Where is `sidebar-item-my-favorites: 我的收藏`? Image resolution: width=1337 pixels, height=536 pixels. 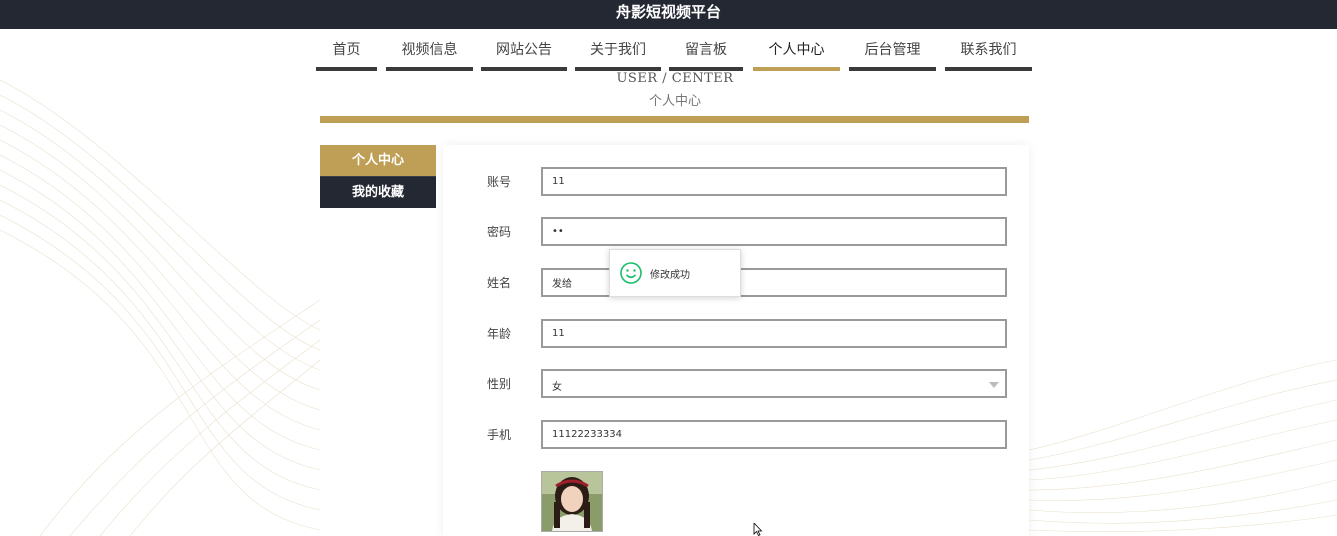
sidebar-item-my-favorites: 我的收藏 is located at coordinates (378, 192).